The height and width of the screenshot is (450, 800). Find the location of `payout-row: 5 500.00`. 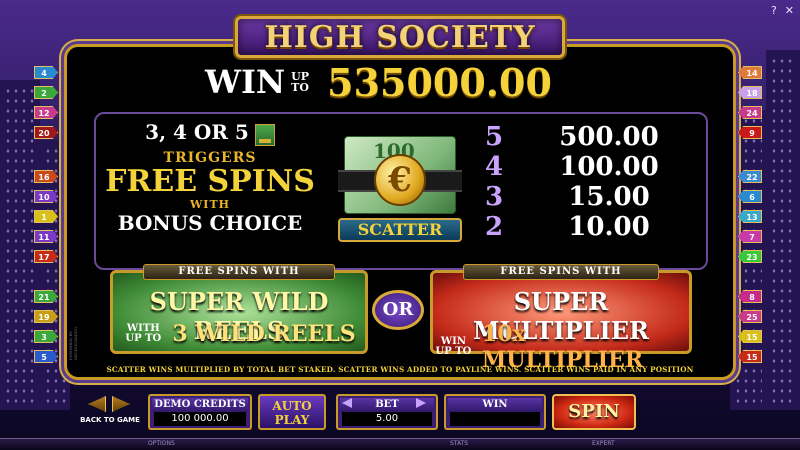

payout-row: 5 500.00 is located at coordinates (589, 137).